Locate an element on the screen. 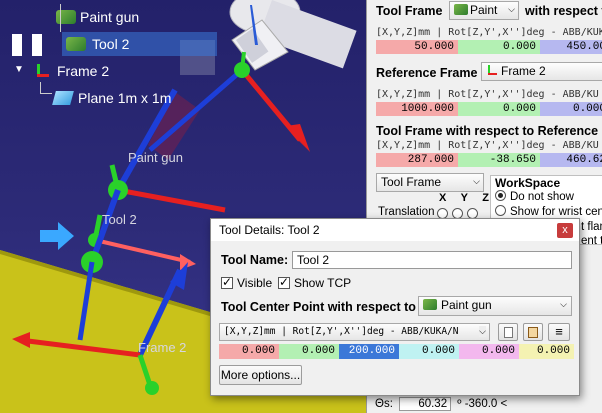 Image resolution: width=602 pixels, height=413 pixels. workspace-option-do-not-show: Do not show is located at coordinates (534, 196).